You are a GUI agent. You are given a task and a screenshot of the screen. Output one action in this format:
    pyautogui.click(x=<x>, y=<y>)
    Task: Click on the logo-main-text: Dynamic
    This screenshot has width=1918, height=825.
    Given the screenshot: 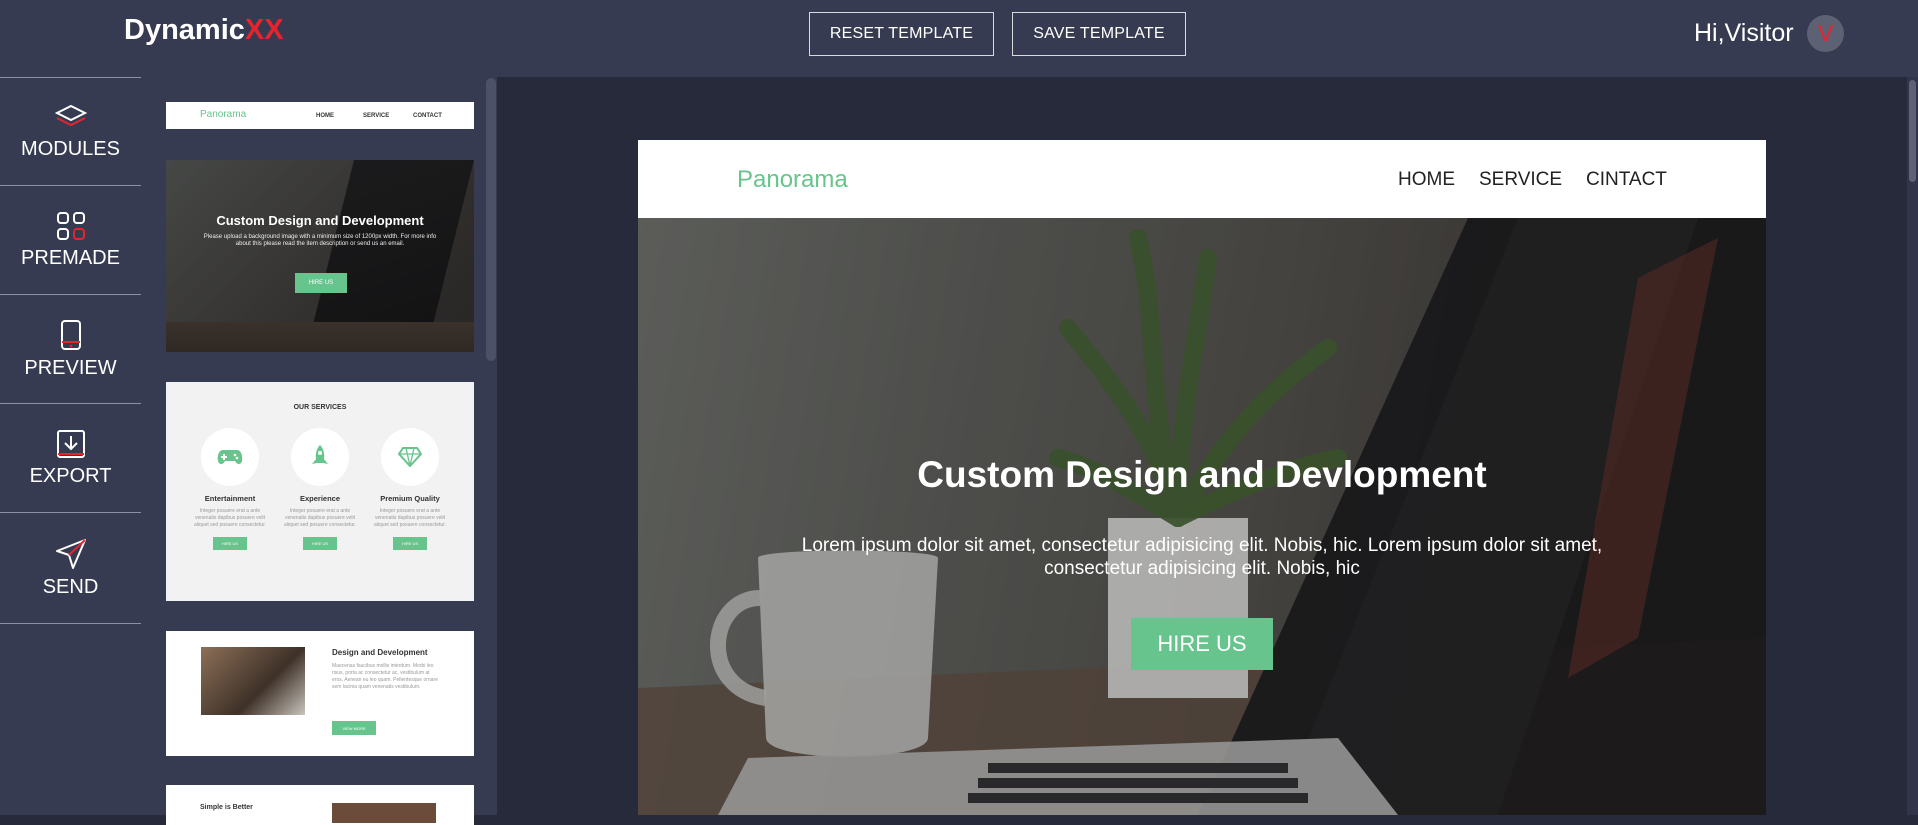 What is the action you would take?
    pyautogui.click(x=184, y=30)
    